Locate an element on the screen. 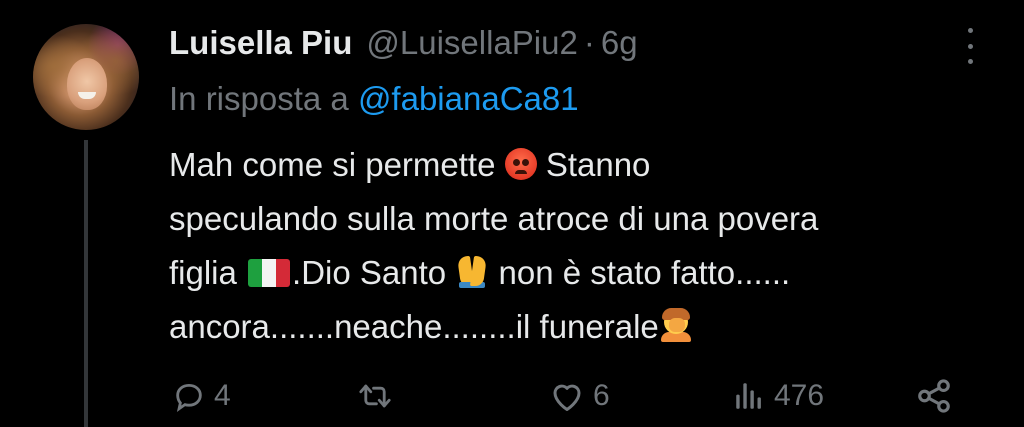 The height and width of the screenshot is (427, 1024). like-button: 6 is located at coordinates (579, 396).